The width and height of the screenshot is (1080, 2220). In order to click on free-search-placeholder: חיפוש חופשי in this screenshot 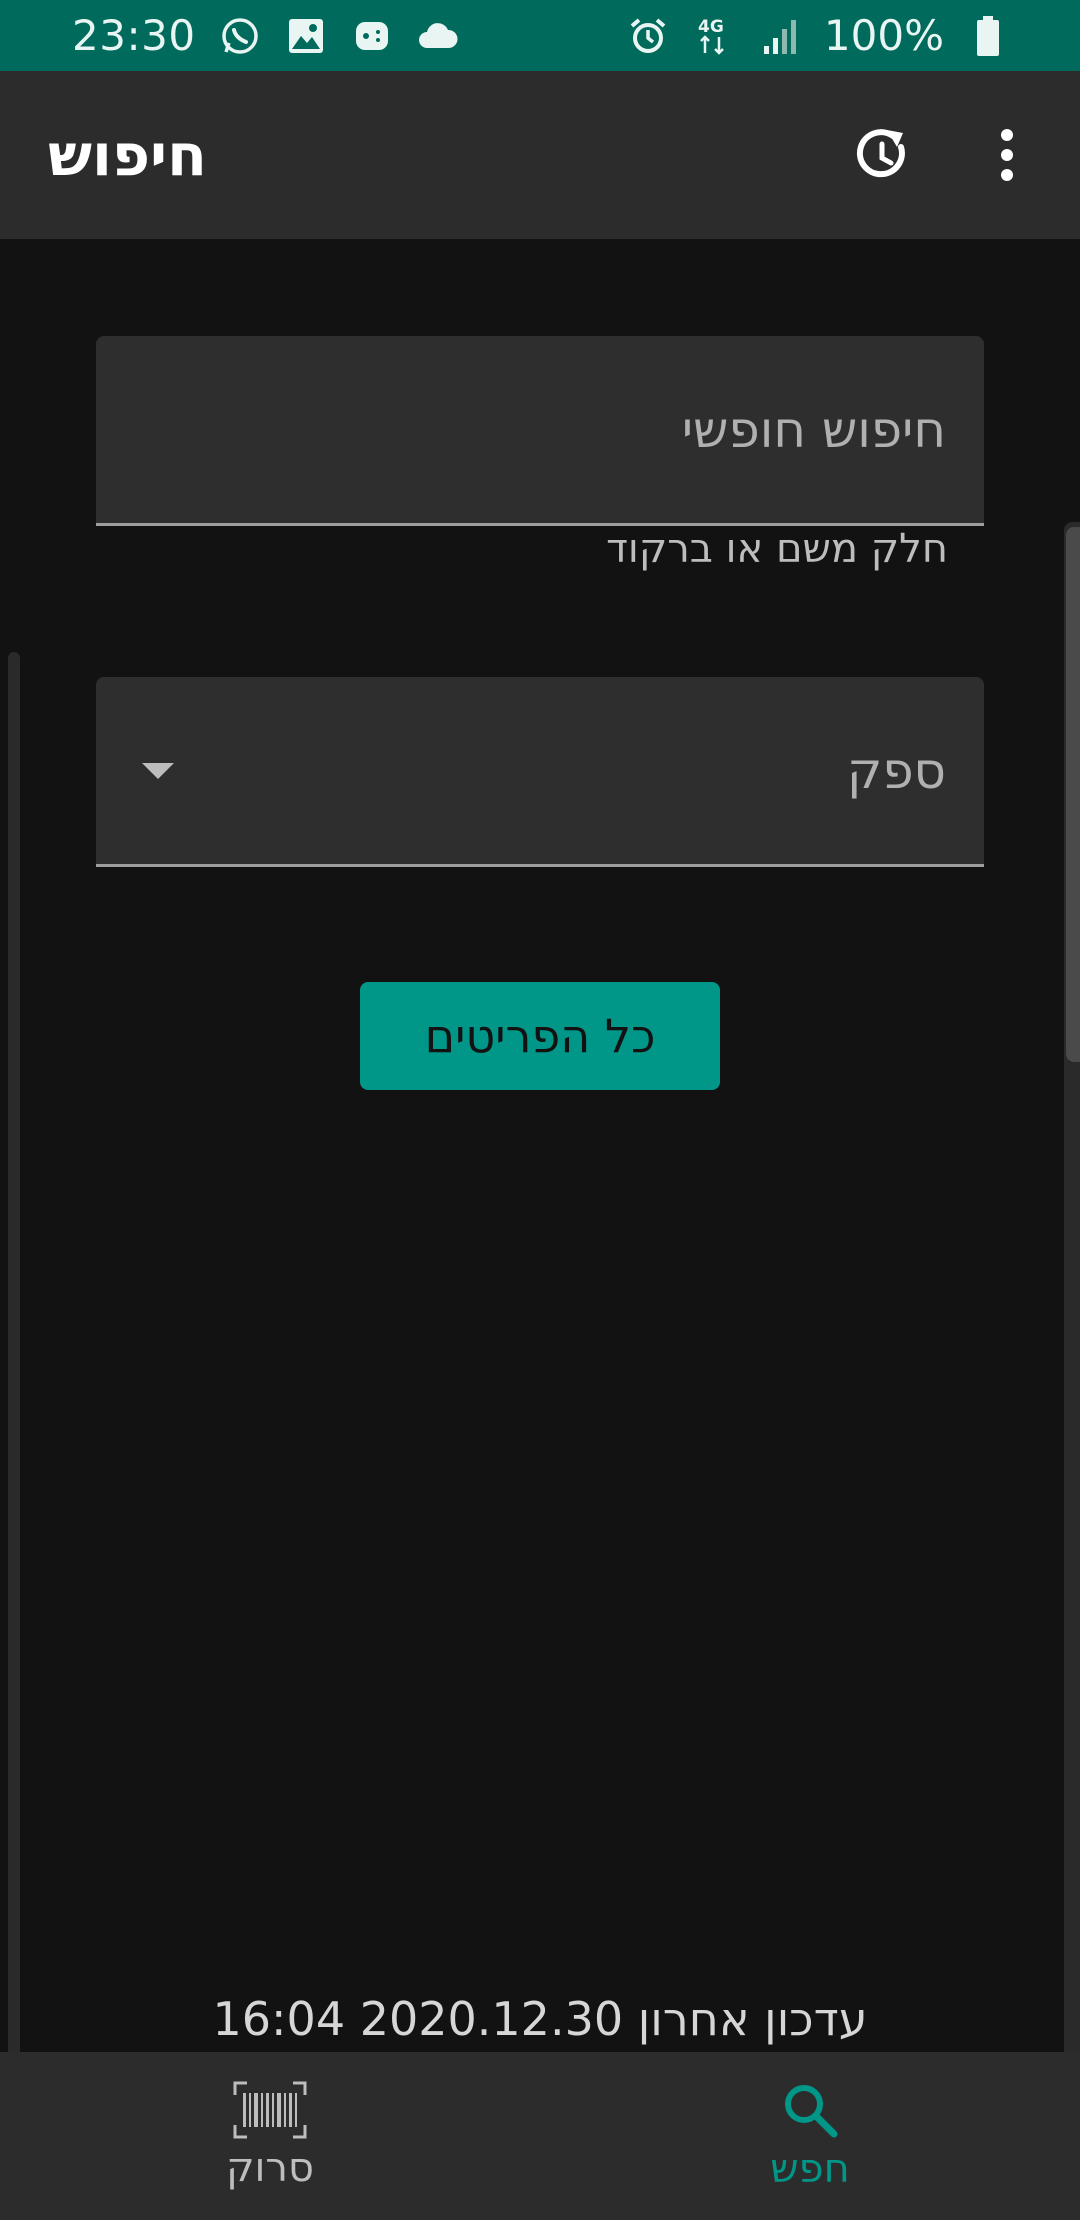, I will do `click(813, 429)`.